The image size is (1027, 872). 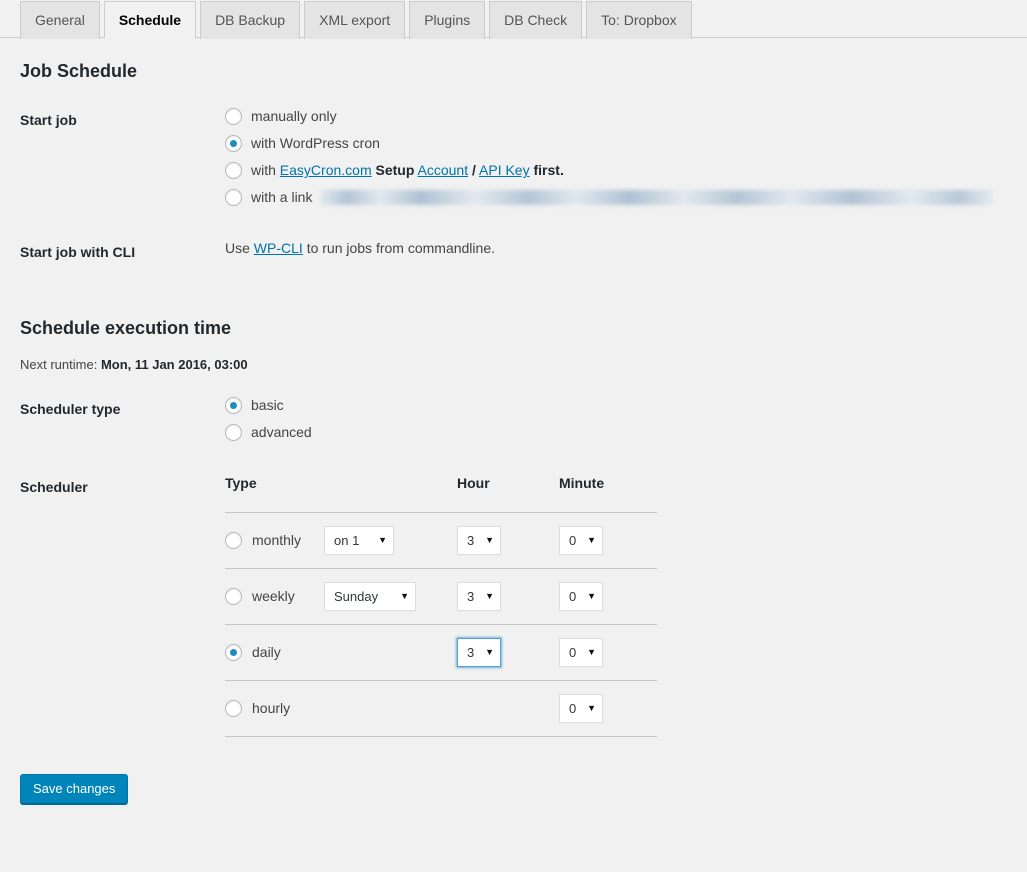 What do you see at coordinates (508, 596) in the screenshot?
I see `row-hour-weekly: 3 ▼` at bounding box center [508, 596].